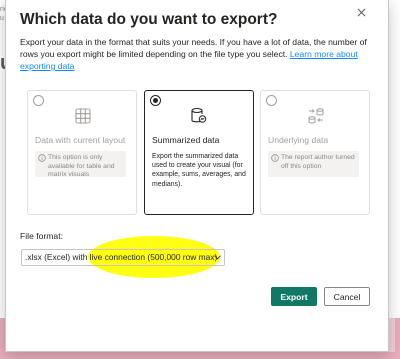 Image resolution: width=400 pixels, height=359 pixels. What do you see at coordinates (186, 140) in the screenshot?
I see `option-title: Summarized data` at bounding box center [186, 140].